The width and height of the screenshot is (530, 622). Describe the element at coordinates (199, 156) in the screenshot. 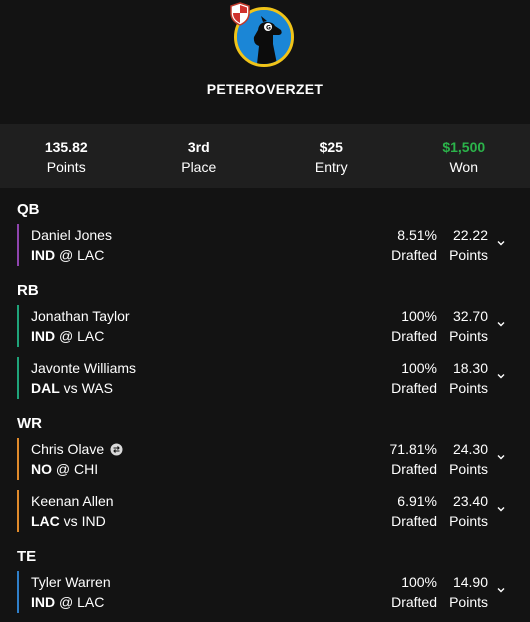

I see `stat-place: 3rd Place` at that location.